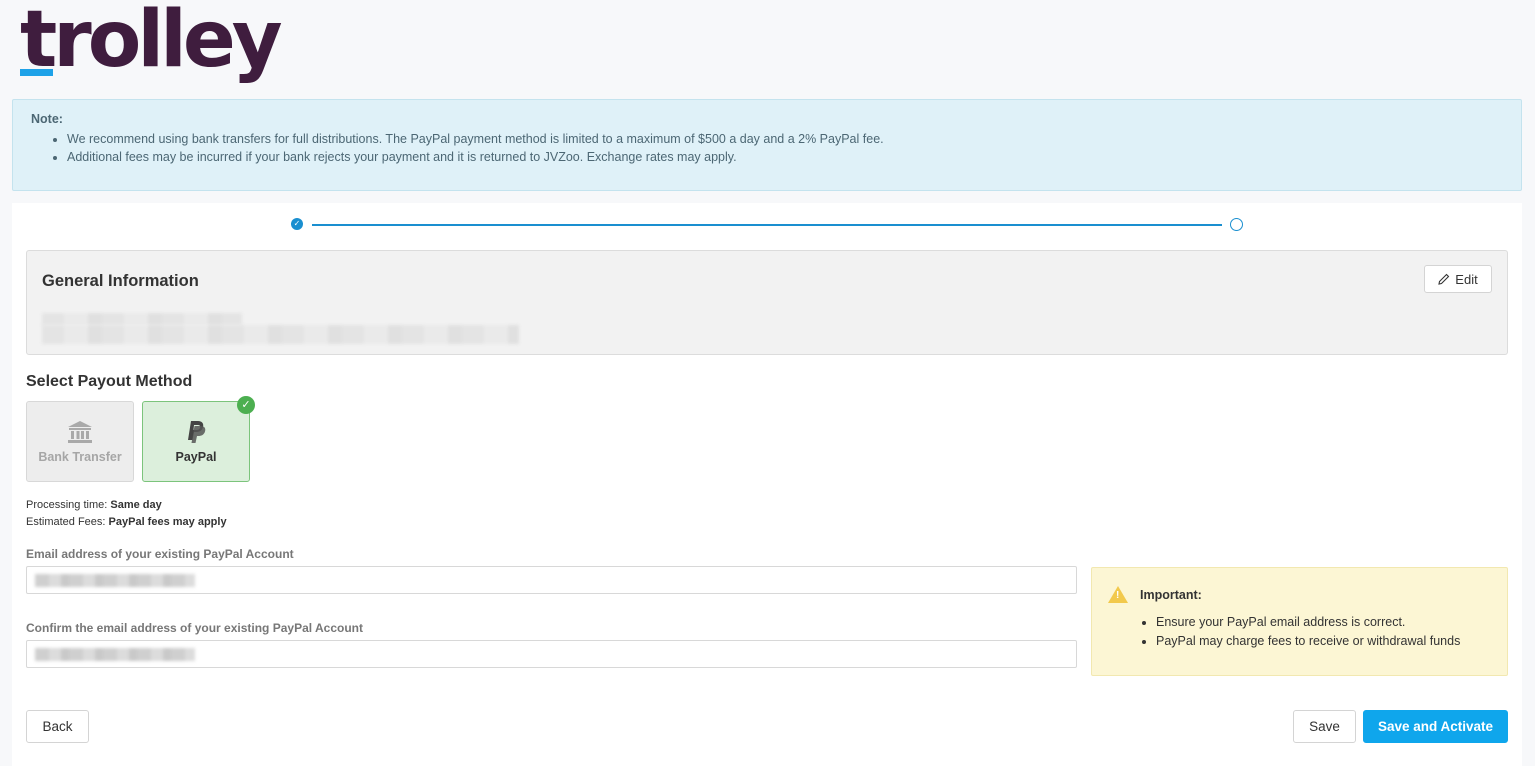  I want to click on payout-method-title: Select Payout Method, so click(109, 381).